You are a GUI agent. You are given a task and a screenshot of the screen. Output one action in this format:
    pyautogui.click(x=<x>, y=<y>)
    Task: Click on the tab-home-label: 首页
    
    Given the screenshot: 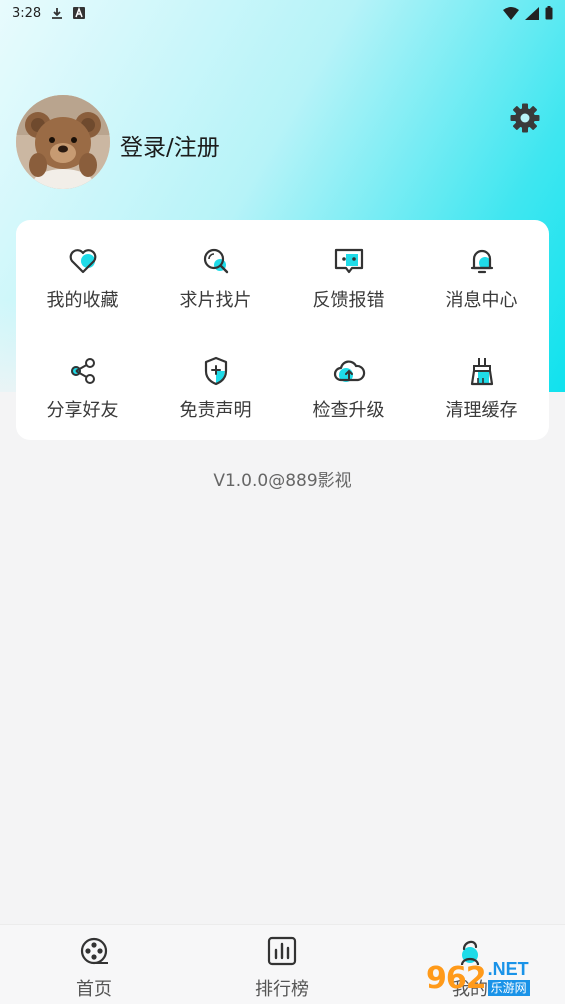 What is the action you would take?
    pyautogui.click(x=94, y=989)
    